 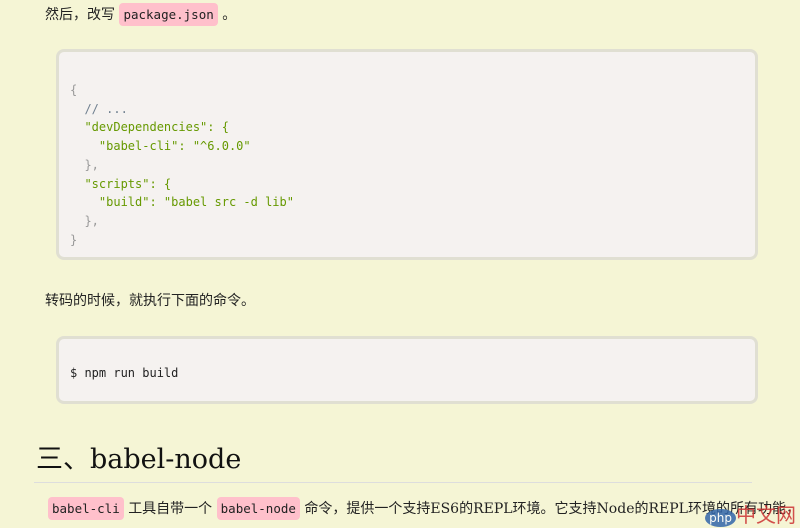 What do you see at coordinates (407, 370) in the screenshot?
I see `code-block-command: $ npm run build` at bounding box center [407, 370].